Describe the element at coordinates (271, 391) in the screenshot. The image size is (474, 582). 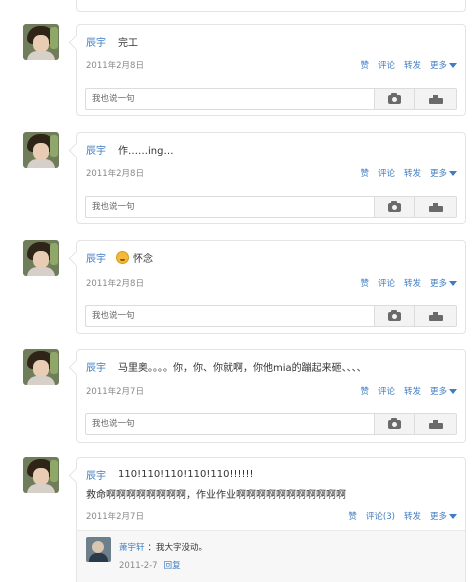
I see `post-meta: 2011年2月7日 赞 评论 转发 更多` at that location.